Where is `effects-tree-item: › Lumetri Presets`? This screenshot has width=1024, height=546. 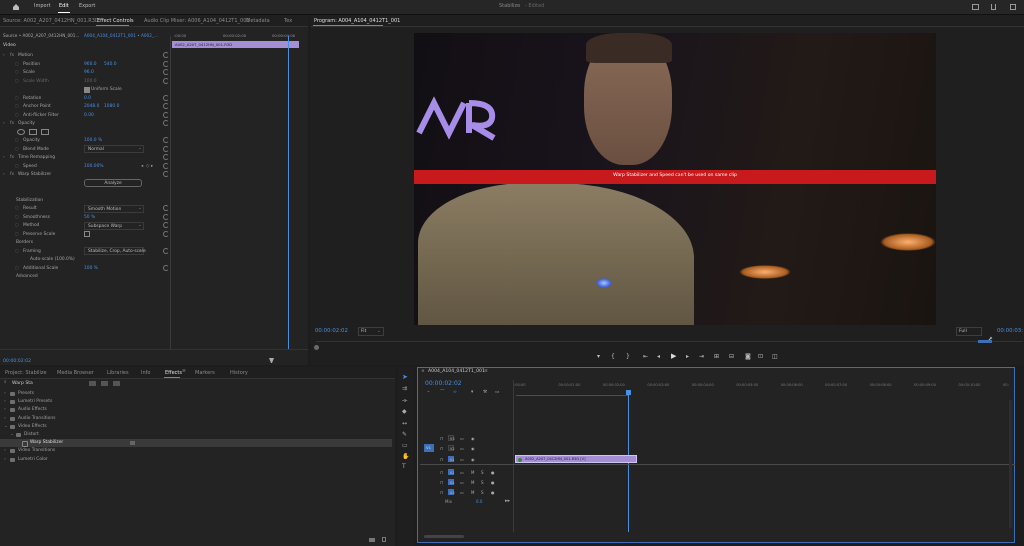 effects-tree-item: › Lumetri Presets is located at coordinates (196, 402).